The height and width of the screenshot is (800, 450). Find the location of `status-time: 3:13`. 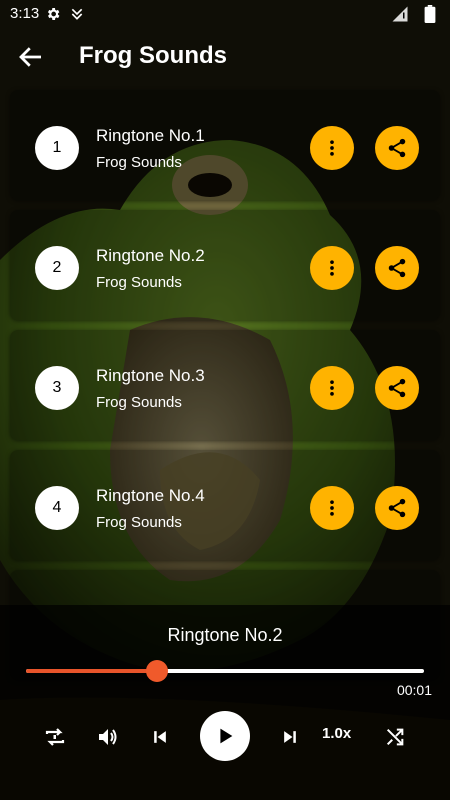

status-time: 3:13 is located at coordinates (25, 13).